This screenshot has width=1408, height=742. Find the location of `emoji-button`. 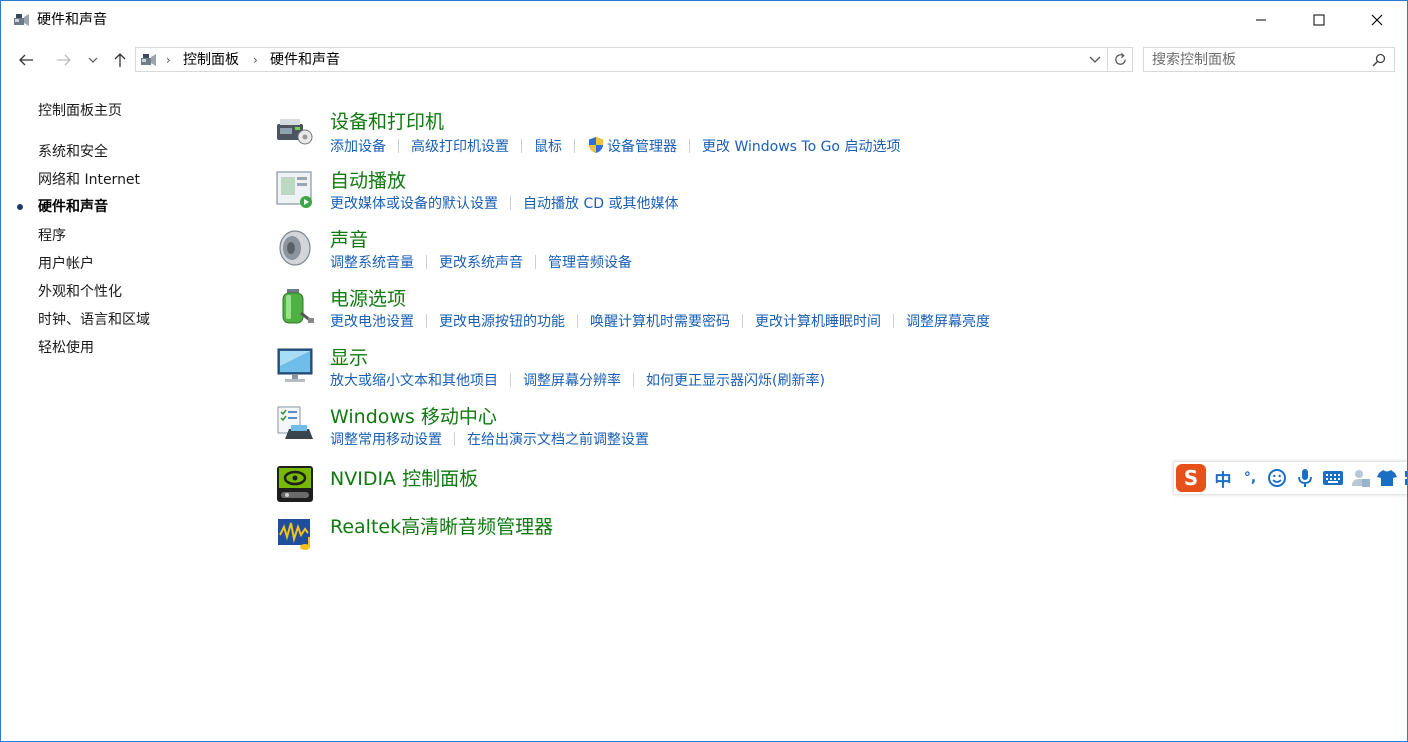

emoji-button is located at coordinates (1277, 478).